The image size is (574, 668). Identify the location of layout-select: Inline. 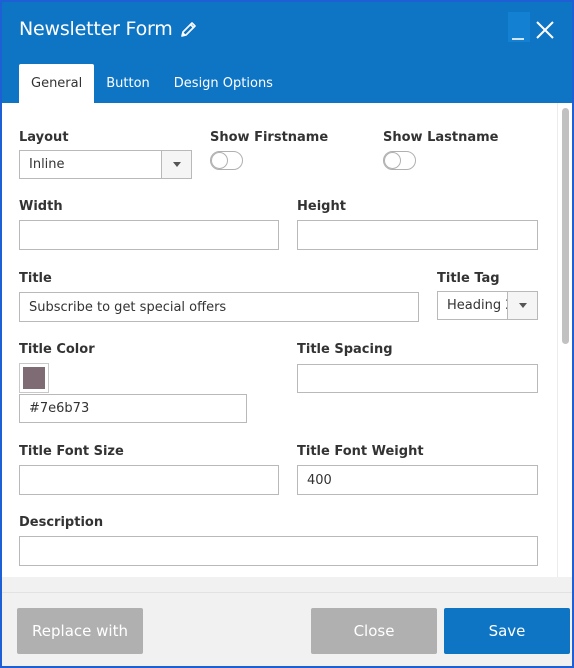
(105, 164).